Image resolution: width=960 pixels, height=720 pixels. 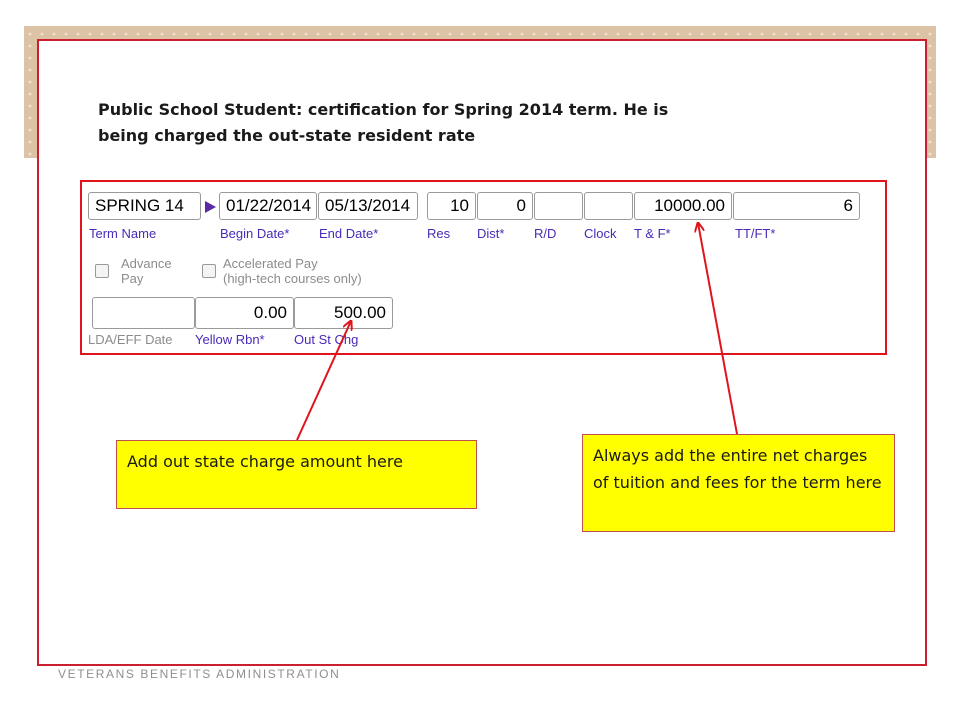 What do you see at coordinates (600, 233) in the screenshot?
I see `clock-label: Clock` at bounding box center [600, 233].